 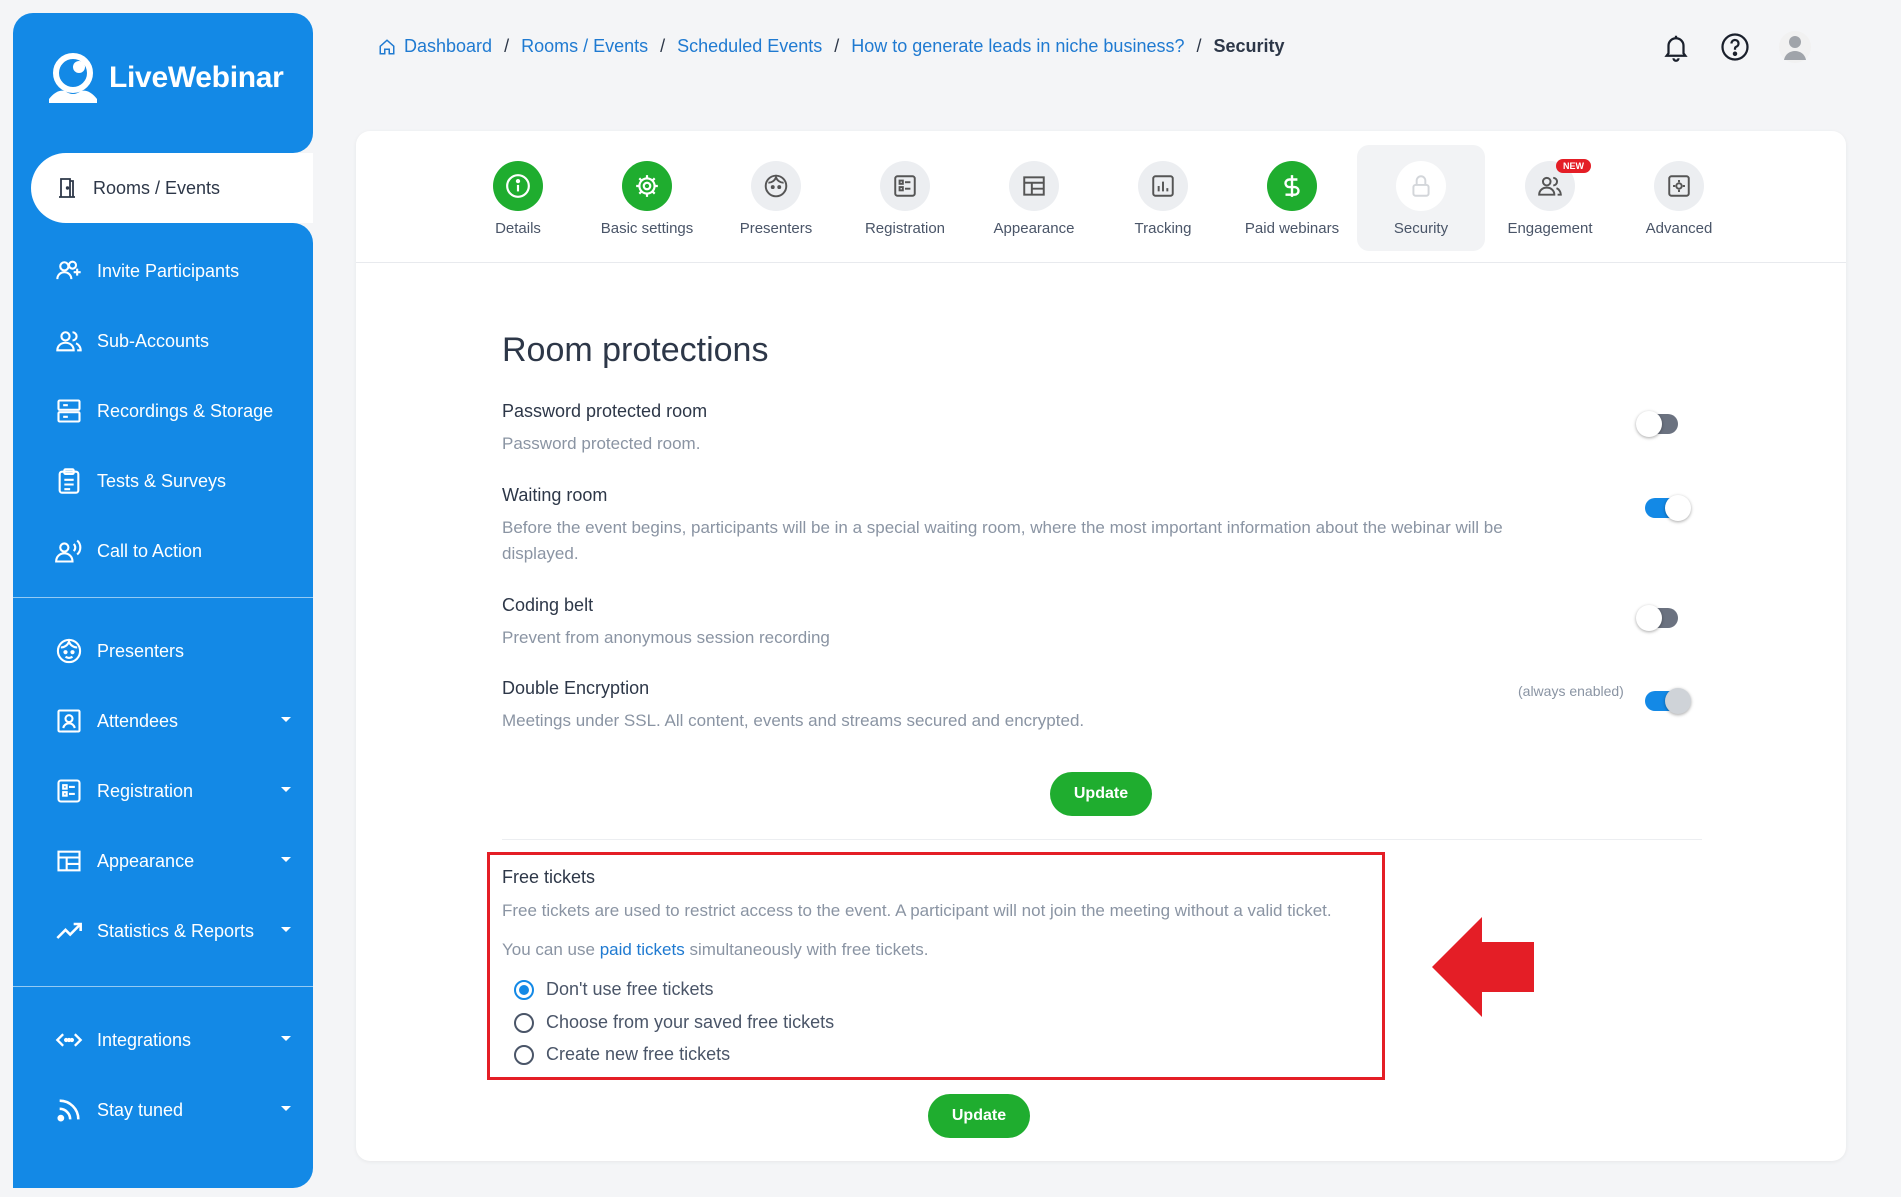 What do you see at coordinates (196, 77) in the screenshot?
I see `brand-name: LiveWebinar` at bounding box center [196, 77].